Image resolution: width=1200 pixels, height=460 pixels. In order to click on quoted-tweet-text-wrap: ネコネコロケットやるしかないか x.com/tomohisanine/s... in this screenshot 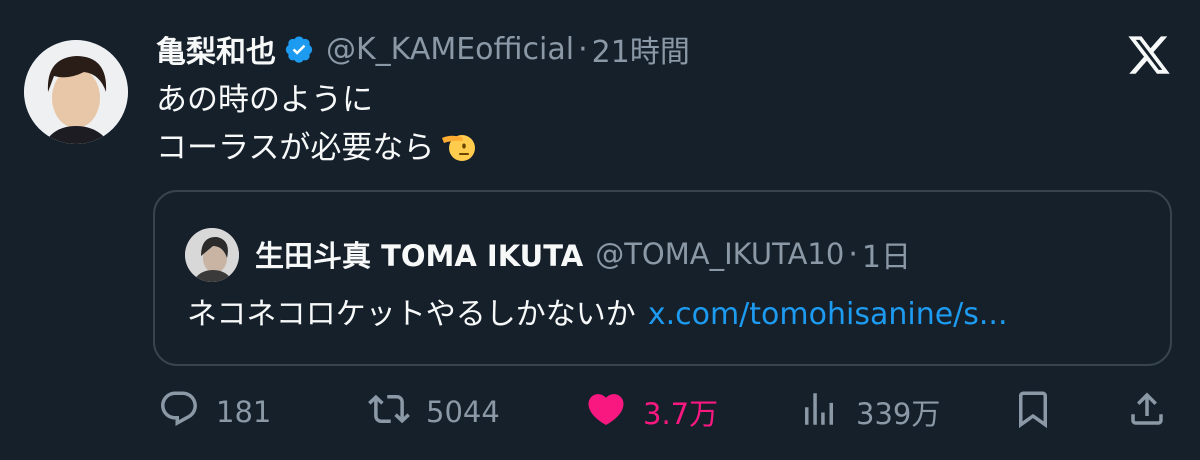, I will do `click(597, 315)`.